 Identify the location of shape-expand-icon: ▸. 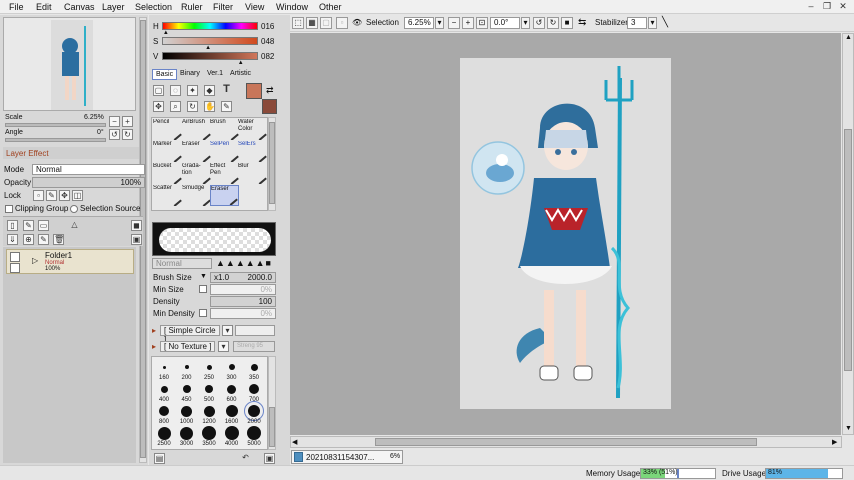
(154, 330).